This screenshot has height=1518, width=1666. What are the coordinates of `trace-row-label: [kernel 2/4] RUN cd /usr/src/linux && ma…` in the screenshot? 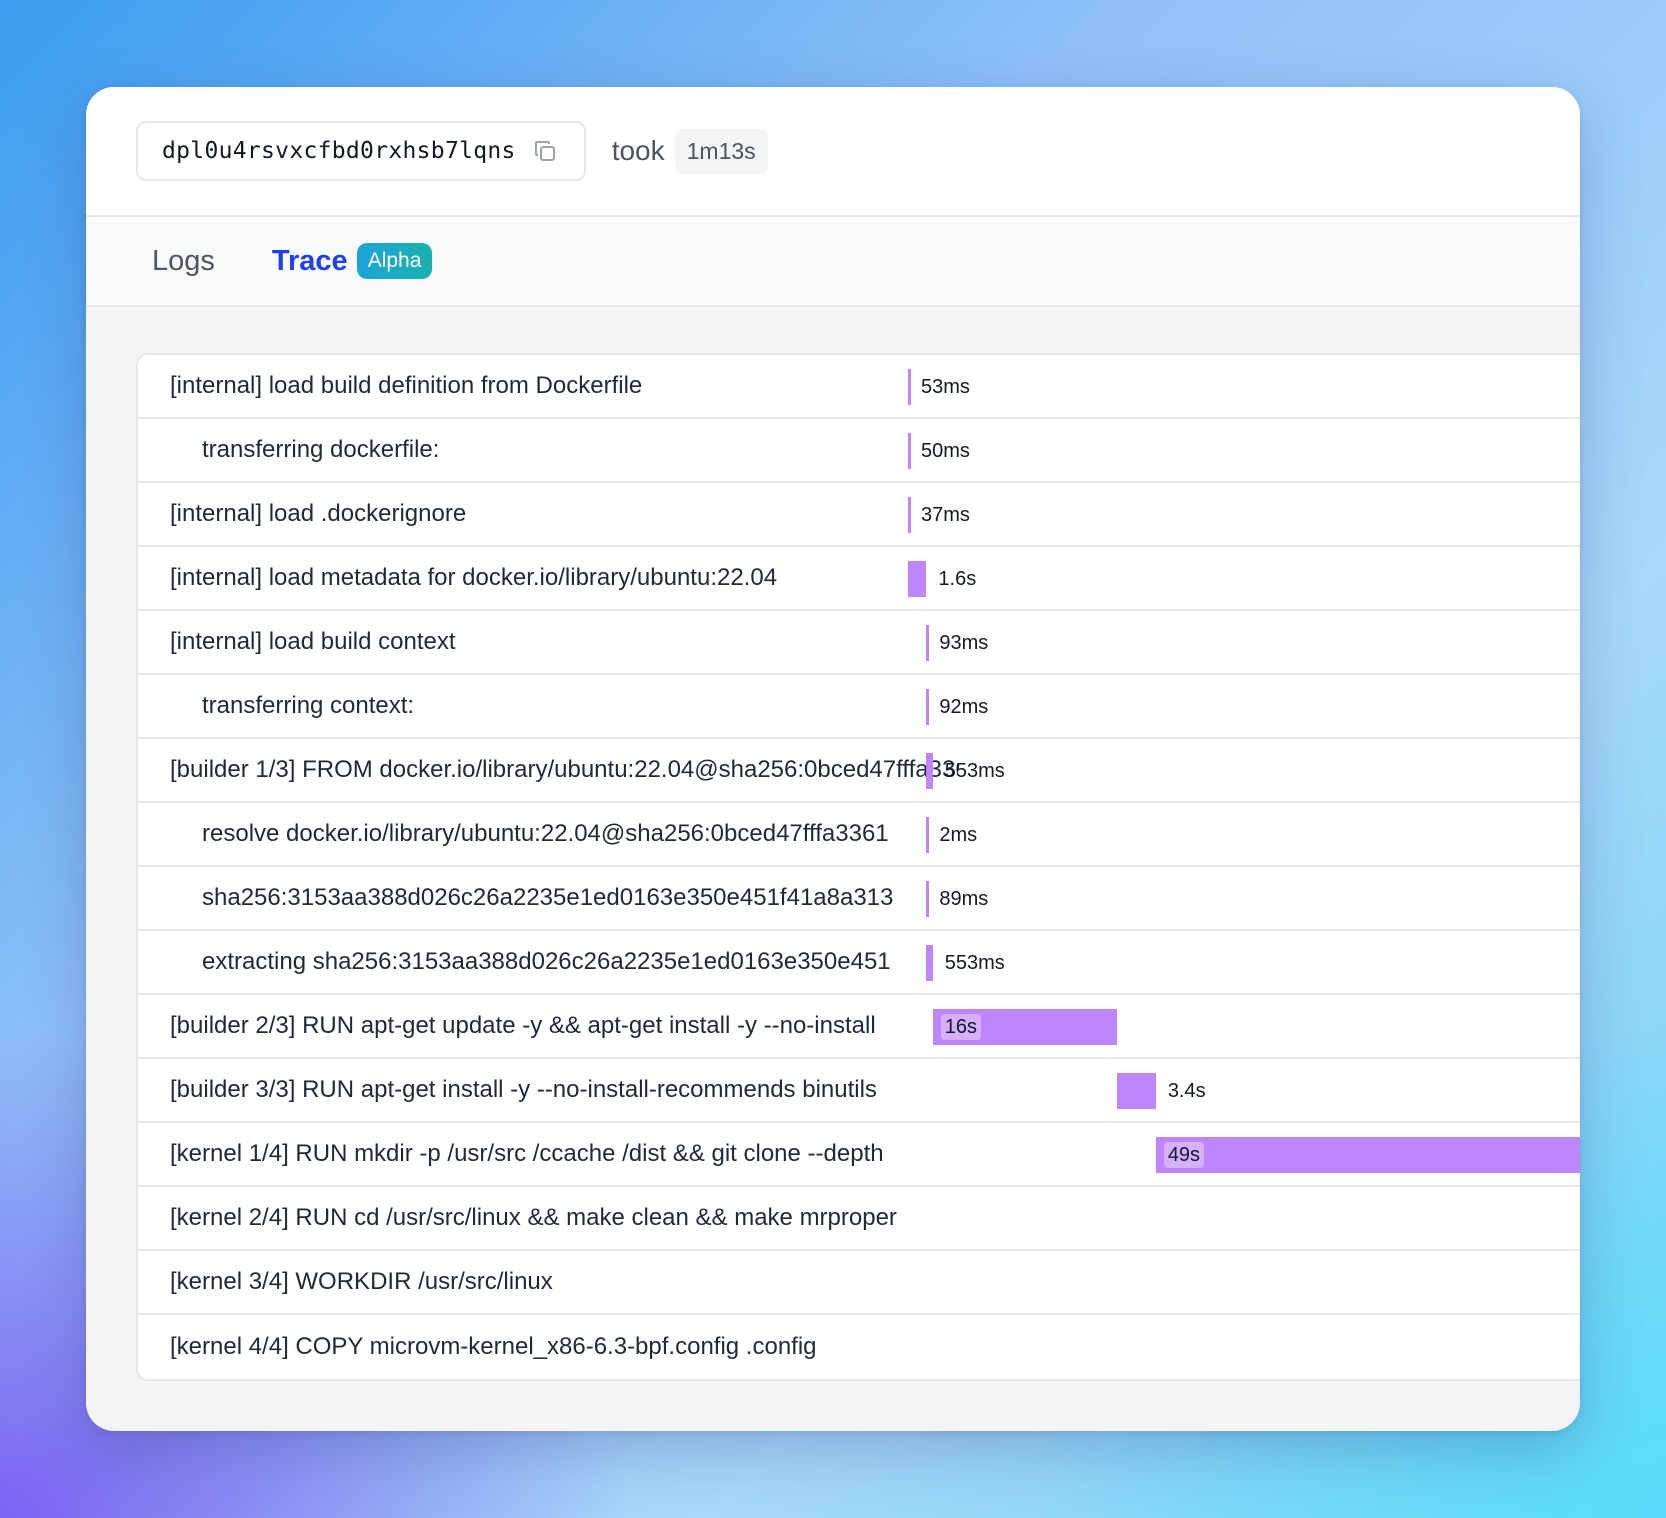 It's located at (533, 1217).